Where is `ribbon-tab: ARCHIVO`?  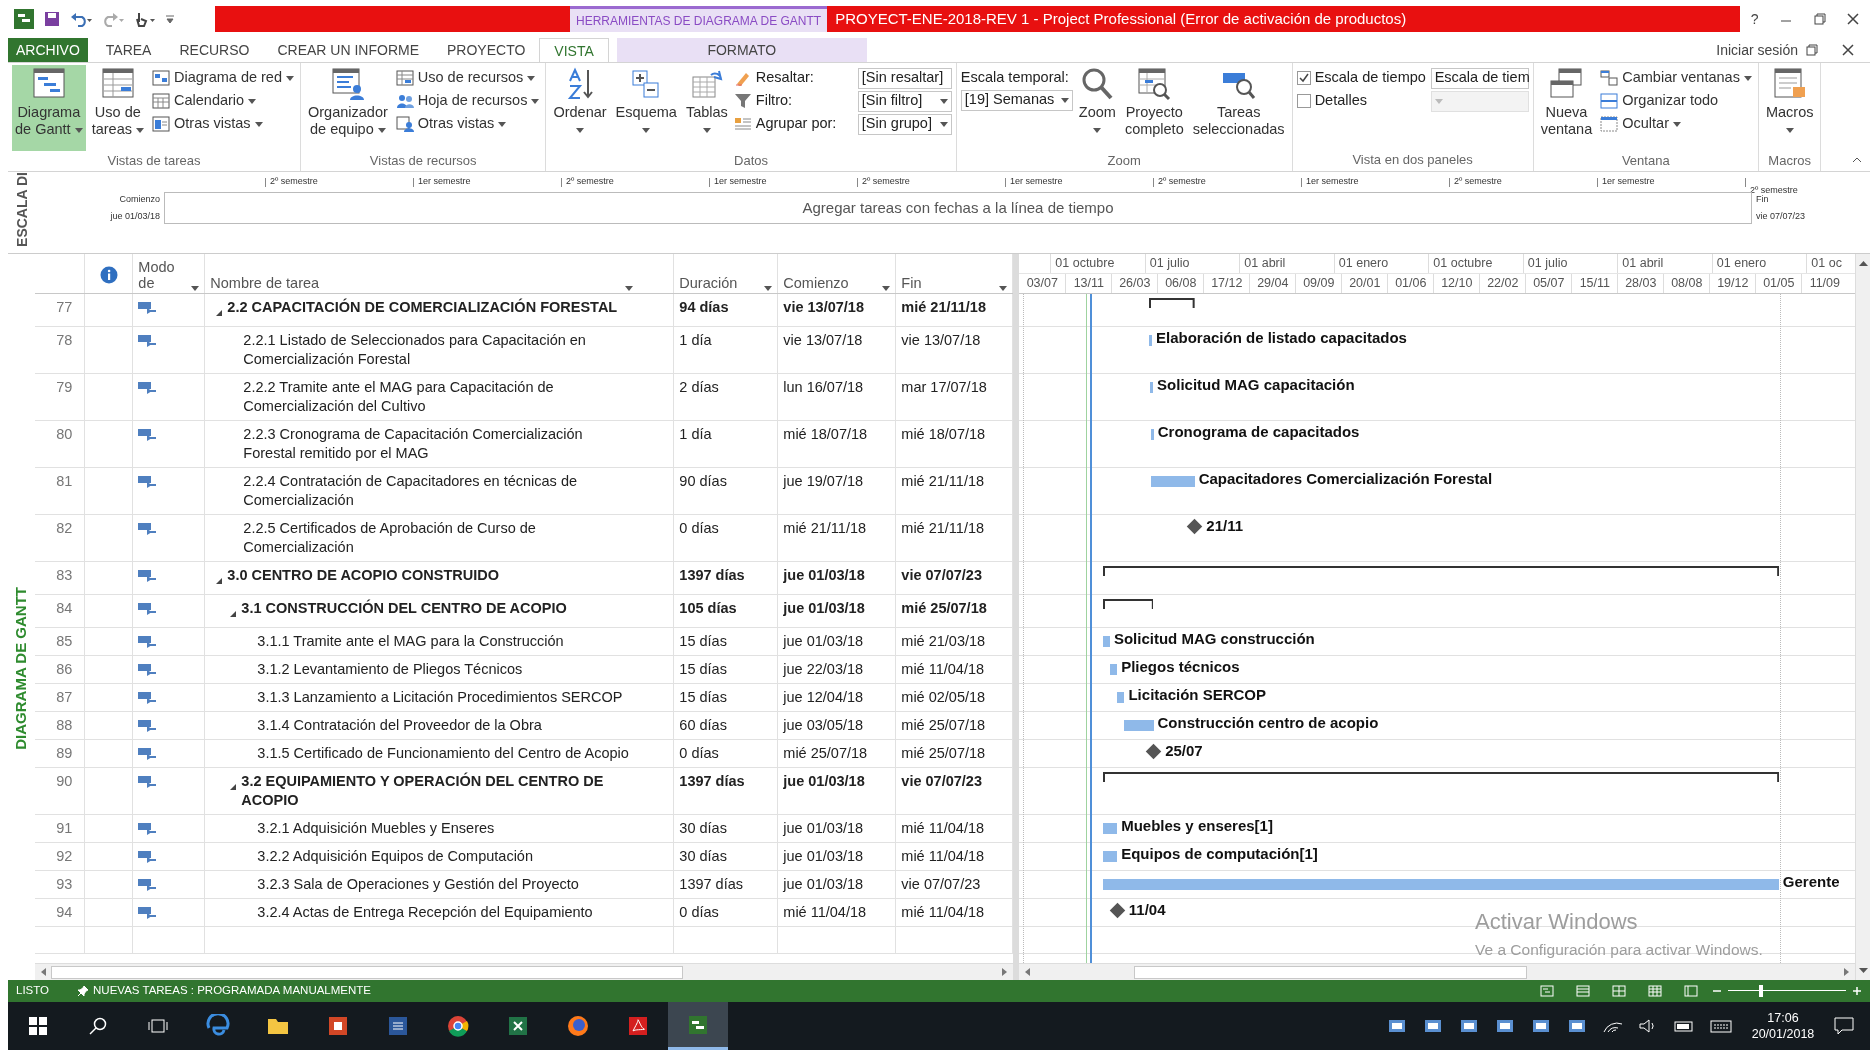
ribbon-tab: ARCHIVO is located at coordinates (48, 50).